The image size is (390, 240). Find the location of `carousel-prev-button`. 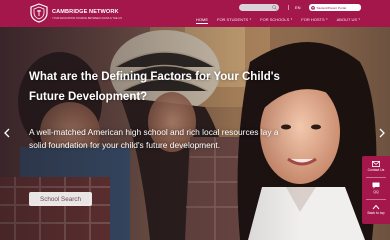

carousel-prev-button is located at coordinates (7, 133).